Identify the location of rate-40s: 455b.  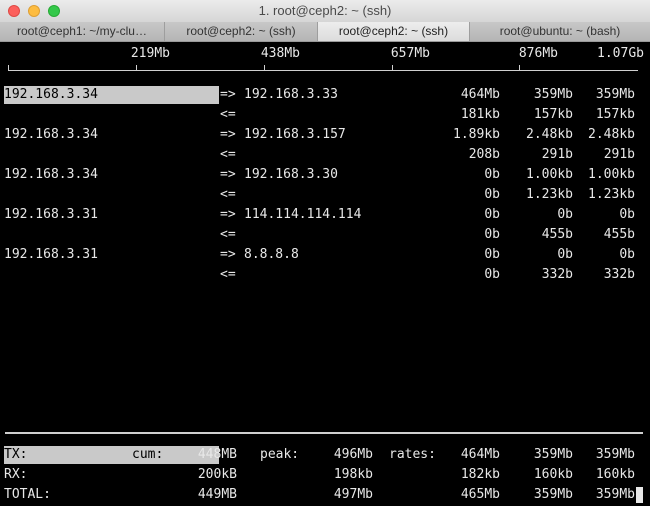
(619, 234).